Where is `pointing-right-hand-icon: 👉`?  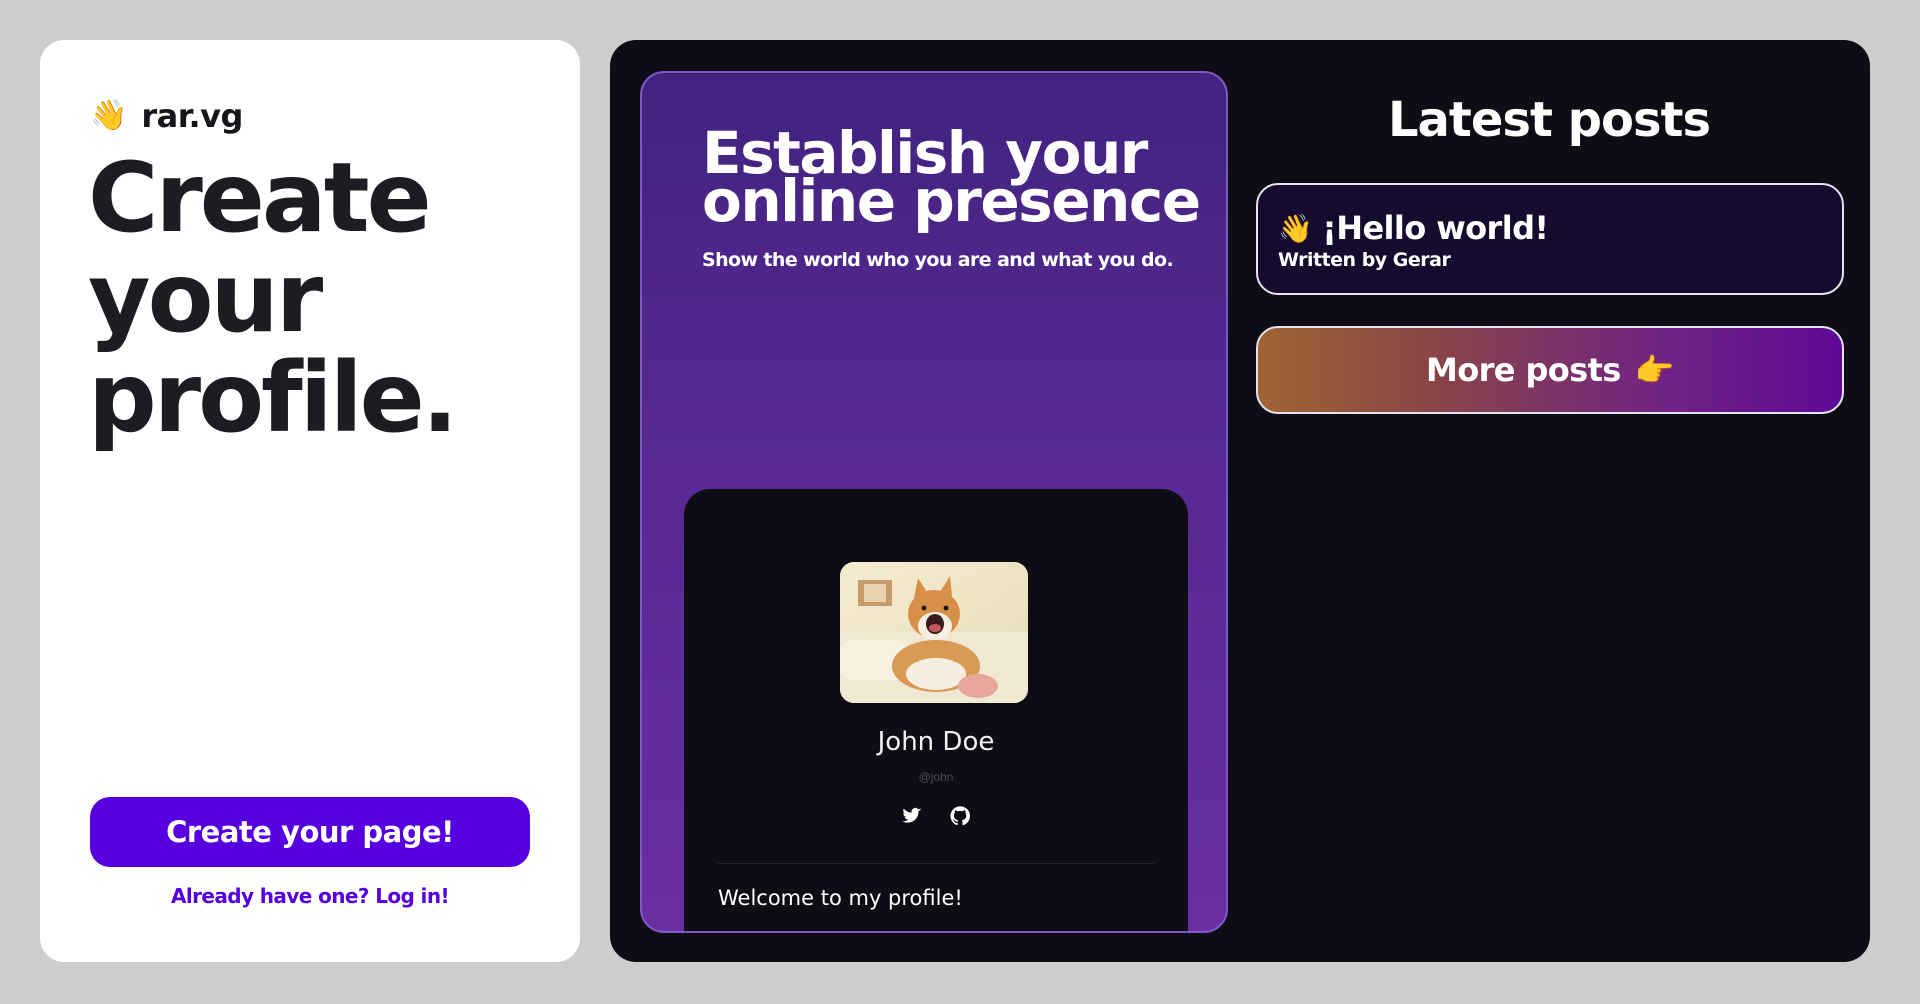
pointing-right-hand-icon: 👉 is located at coordinates (1654, 370).